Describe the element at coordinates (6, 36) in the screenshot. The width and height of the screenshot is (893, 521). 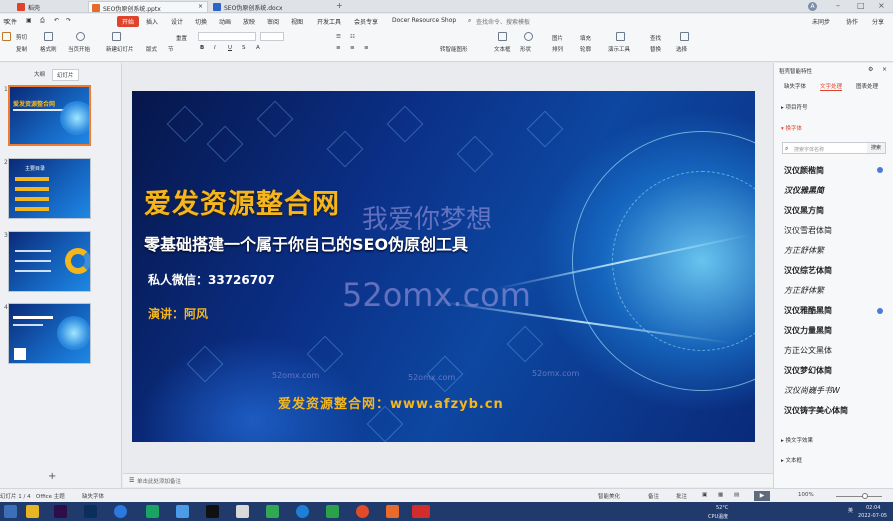
I see `paste-icon` at that location.